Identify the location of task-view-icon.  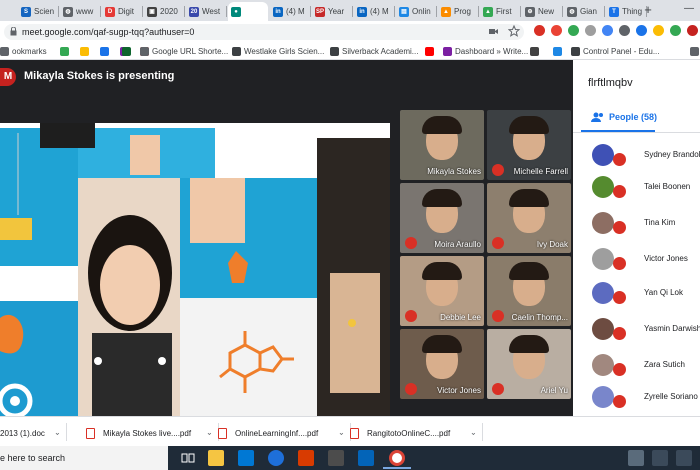
(188, 458).